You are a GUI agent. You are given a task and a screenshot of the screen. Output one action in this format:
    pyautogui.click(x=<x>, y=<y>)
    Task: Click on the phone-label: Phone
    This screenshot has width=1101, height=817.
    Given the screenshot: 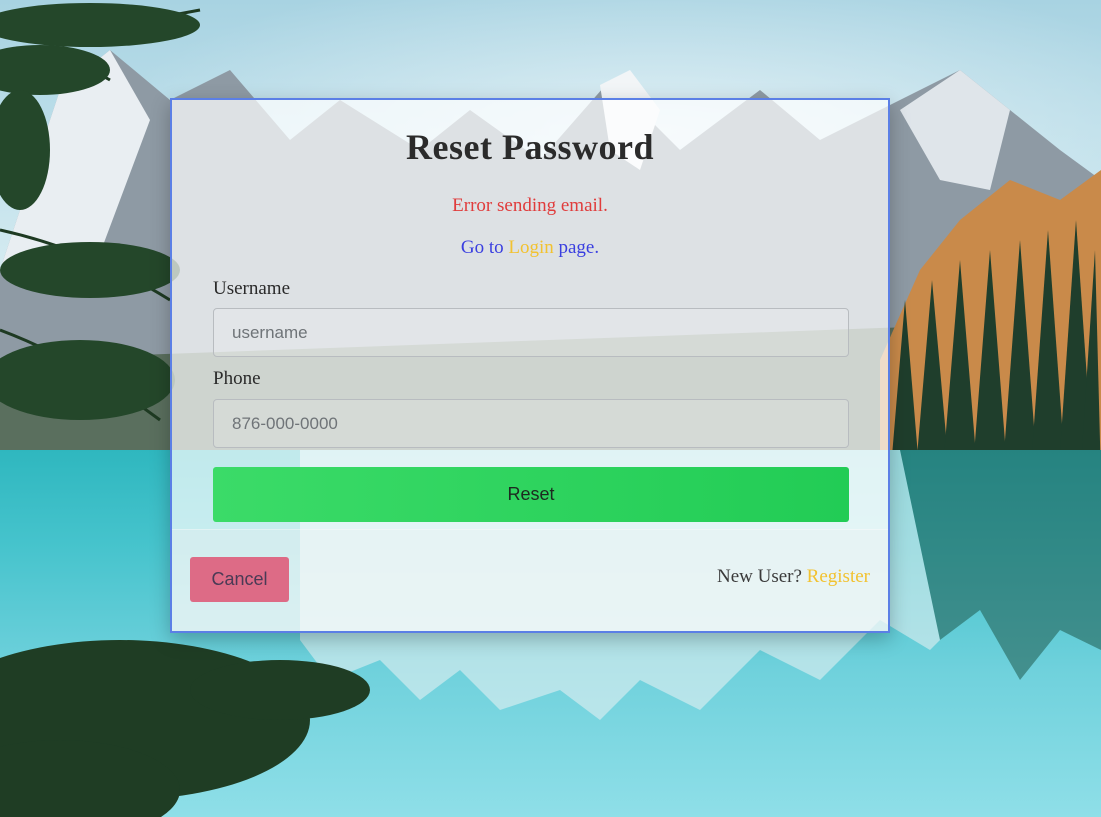 What is the action you would take?
    pyautogui.click(x=237, y=378)
    